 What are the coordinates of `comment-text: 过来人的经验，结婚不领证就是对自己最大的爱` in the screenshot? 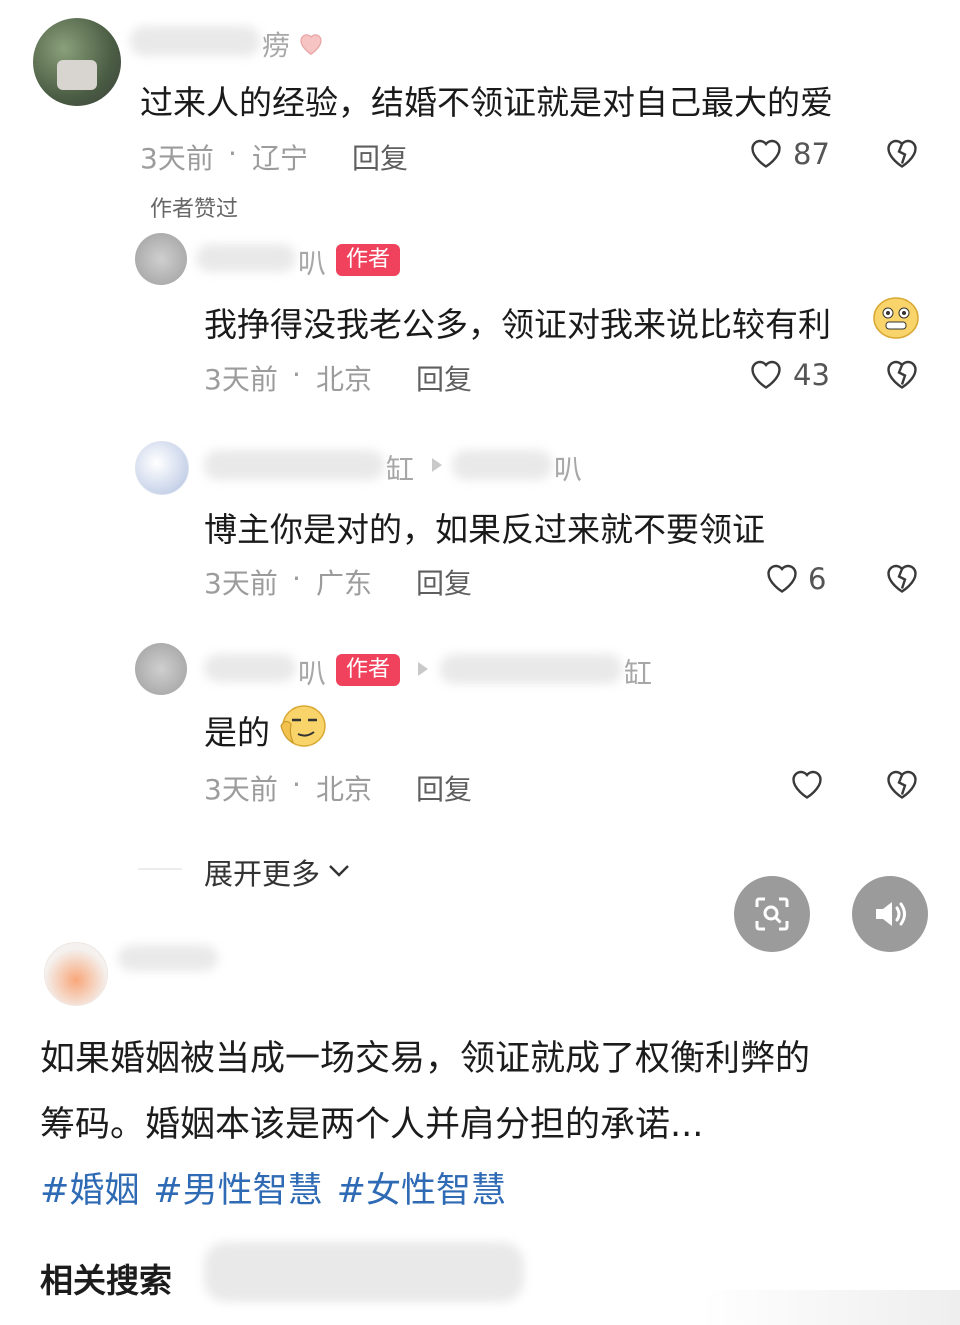 It's located at (486, 102).